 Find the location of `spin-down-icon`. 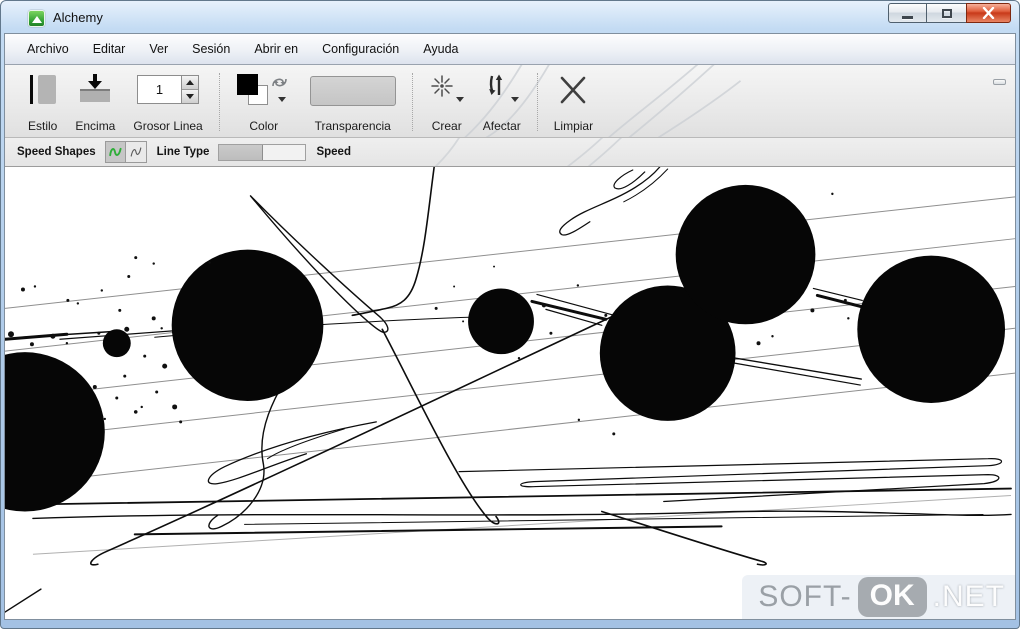

spin-down-icon is located at coordinates (190, 96).